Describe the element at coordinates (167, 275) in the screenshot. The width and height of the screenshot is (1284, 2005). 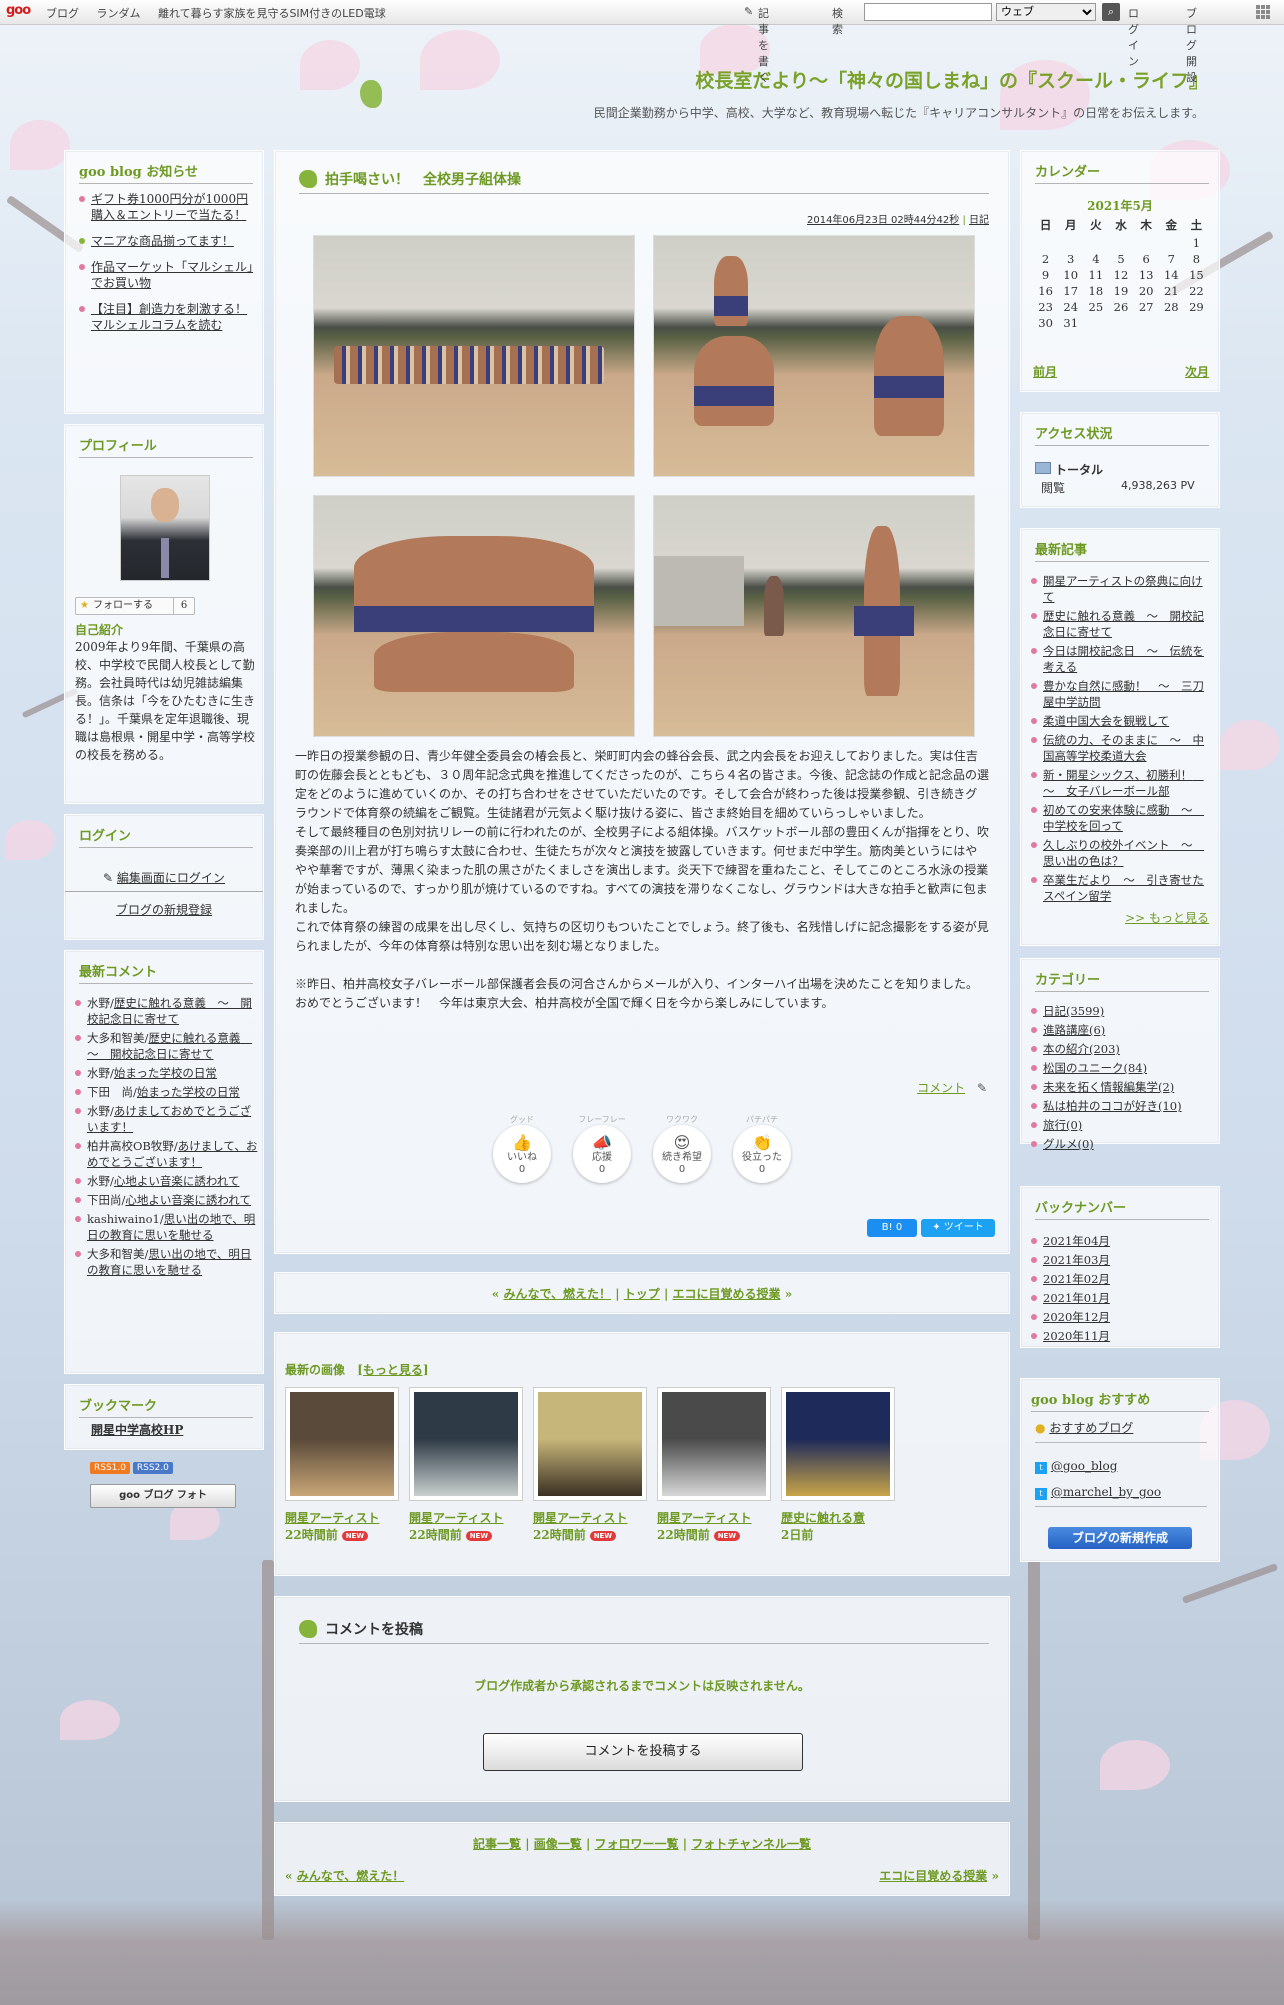
I see `notice-item: 作品マーケット「マルシェル」でお買い物` at that location.